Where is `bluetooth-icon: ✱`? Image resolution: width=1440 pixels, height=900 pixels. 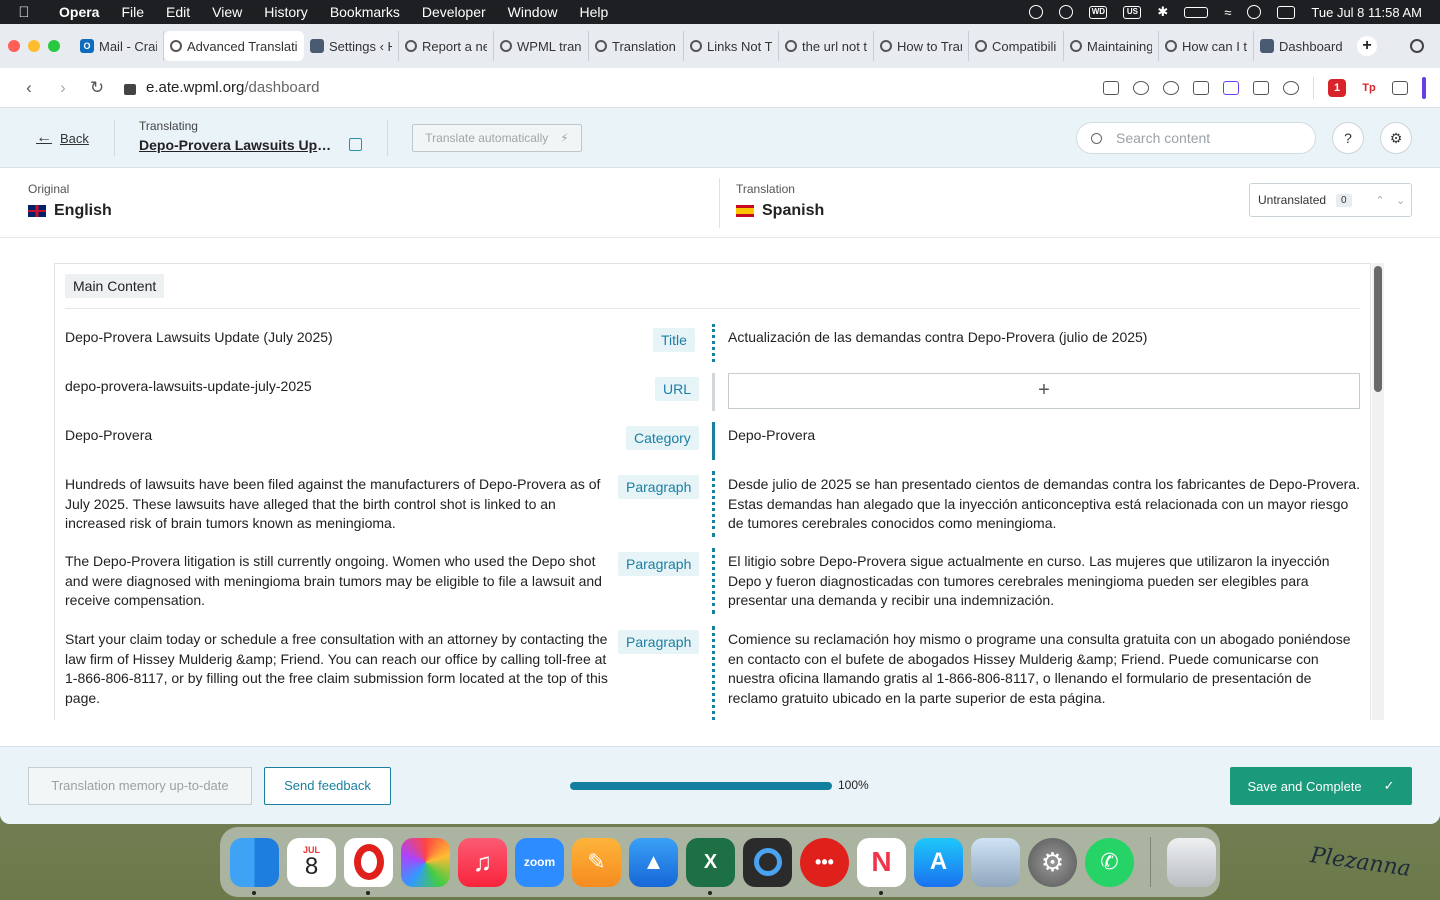
bluetooth-icon: ✱ is located at coordinates (1162, 12).